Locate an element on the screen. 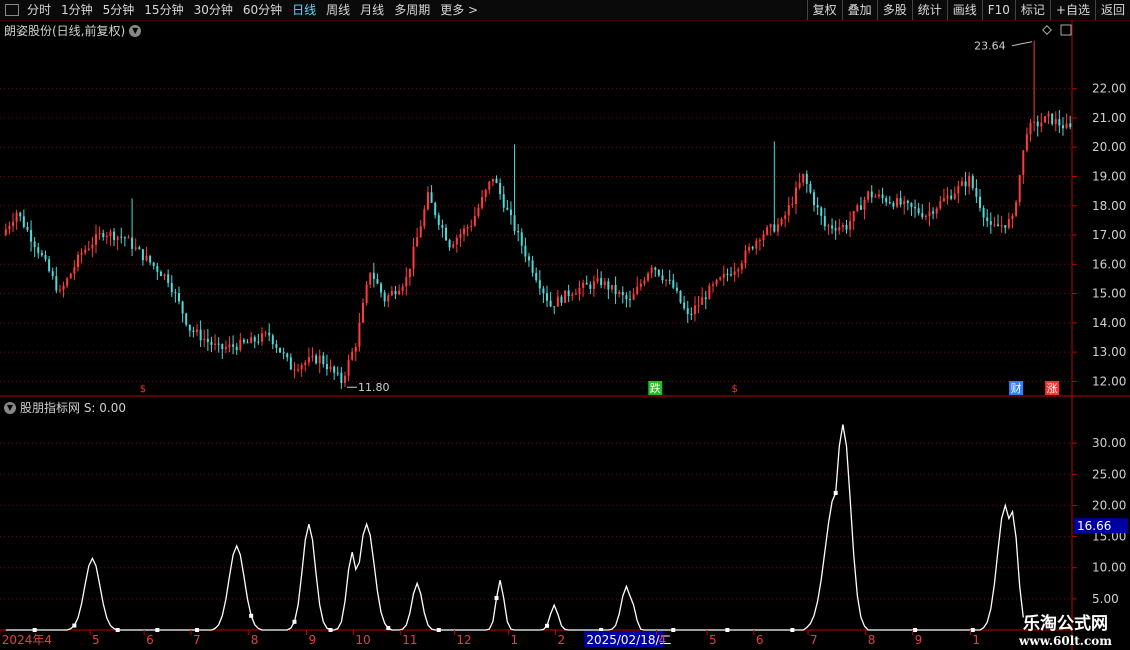  function-button: 画线 is located at coordinates (964, 10).